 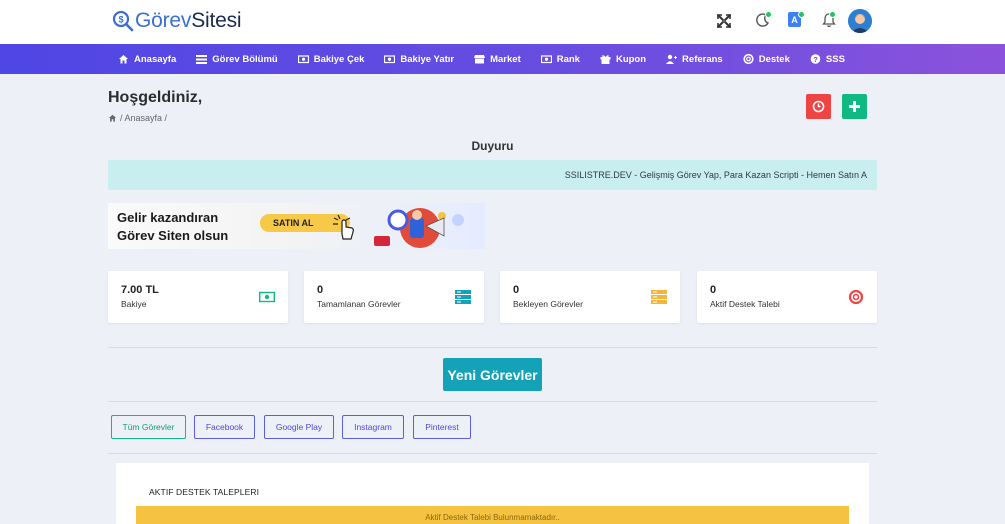 I want to click on question-icon: ?, so click(x=815, y=59).